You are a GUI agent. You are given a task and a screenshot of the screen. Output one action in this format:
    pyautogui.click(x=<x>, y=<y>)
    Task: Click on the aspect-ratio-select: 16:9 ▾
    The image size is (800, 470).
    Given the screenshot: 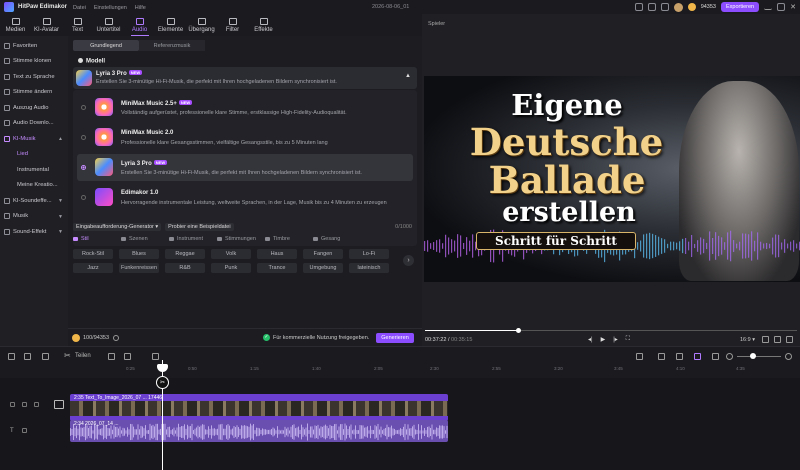 What is the action you would take?
    pyautogui.click(x=747, y=340)
    